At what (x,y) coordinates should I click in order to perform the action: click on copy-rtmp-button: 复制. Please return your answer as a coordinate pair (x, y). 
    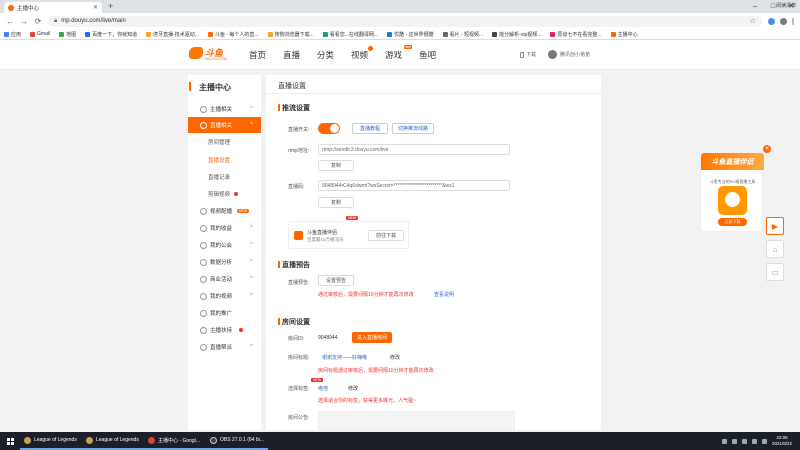
    Looking at the image, I should click on (336, 165).